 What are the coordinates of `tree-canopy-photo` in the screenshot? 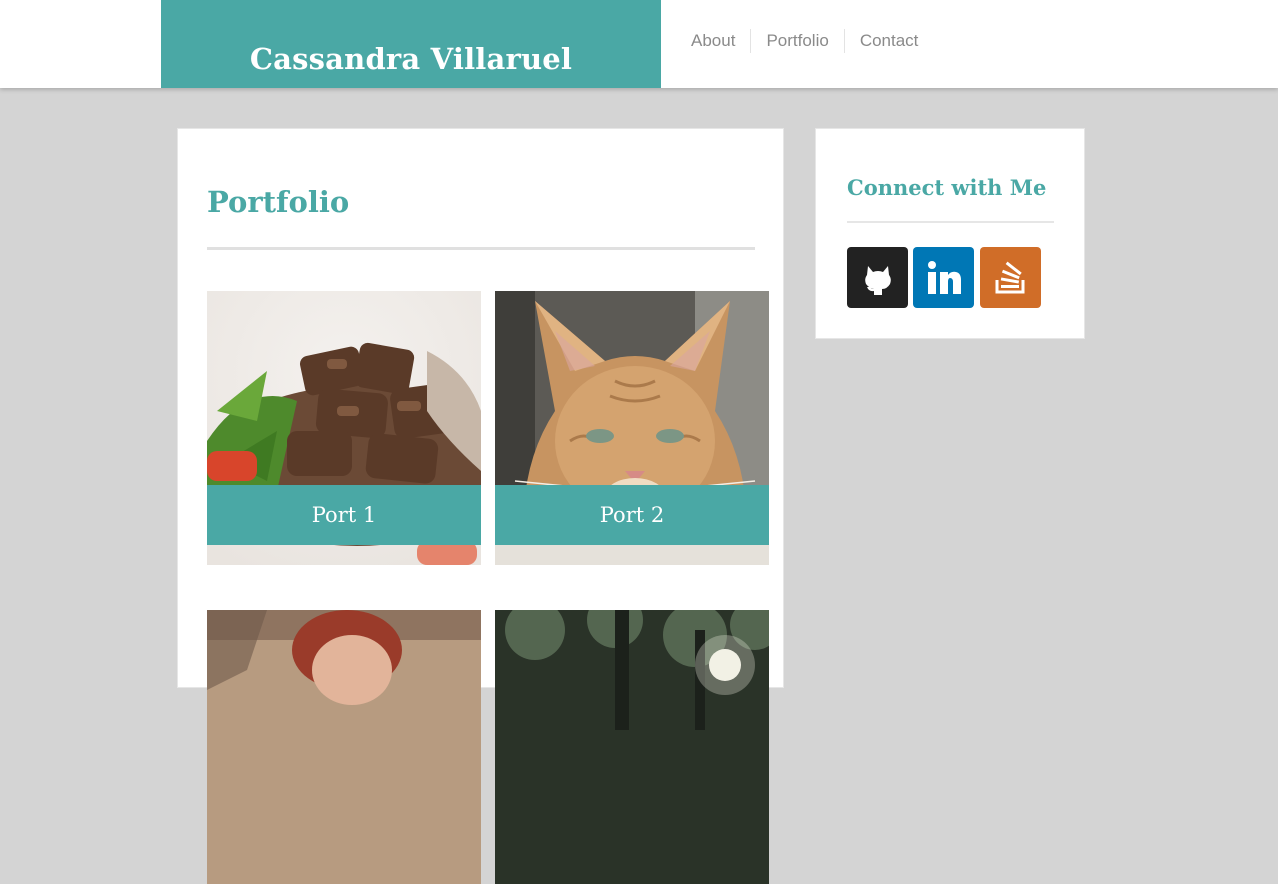 It's located at (632, 747).